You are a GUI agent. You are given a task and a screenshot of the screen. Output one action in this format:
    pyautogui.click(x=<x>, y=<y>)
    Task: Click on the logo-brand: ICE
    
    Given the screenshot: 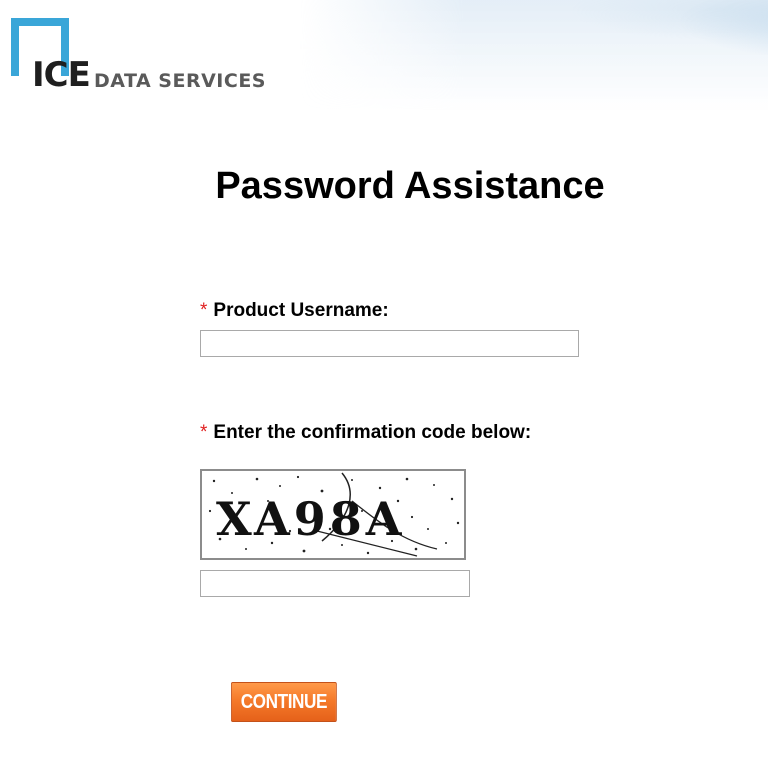 What is the action you would take?
    pyautogui.click(x=61, y=75)
    